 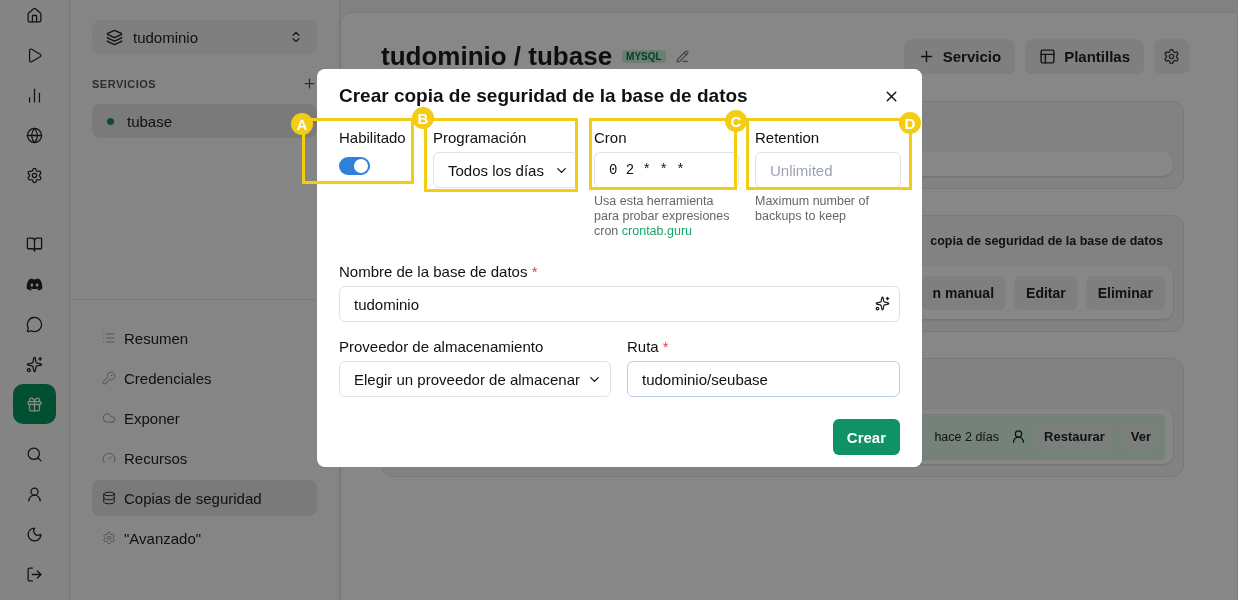 What do you see at coordinates (34, 534) in the screenshot?
I see `moon-icon` at bounding box center [34, 534].